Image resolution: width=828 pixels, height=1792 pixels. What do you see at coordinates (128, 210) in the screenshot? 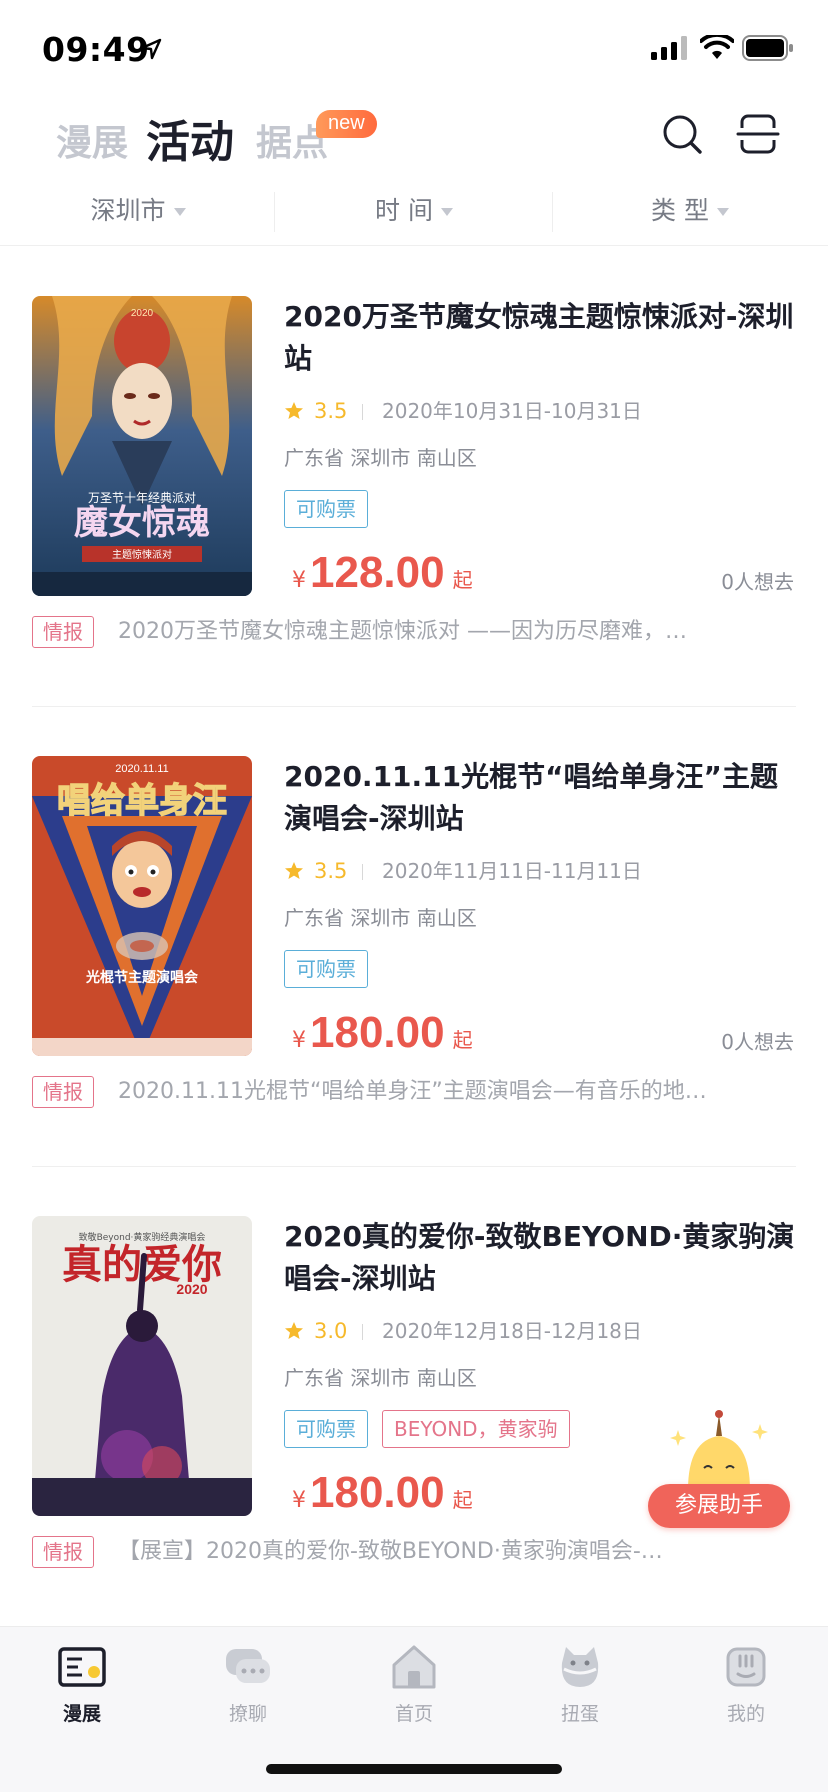
I see `filter-city-label: 深圳市` at bounding box center [128, 210].